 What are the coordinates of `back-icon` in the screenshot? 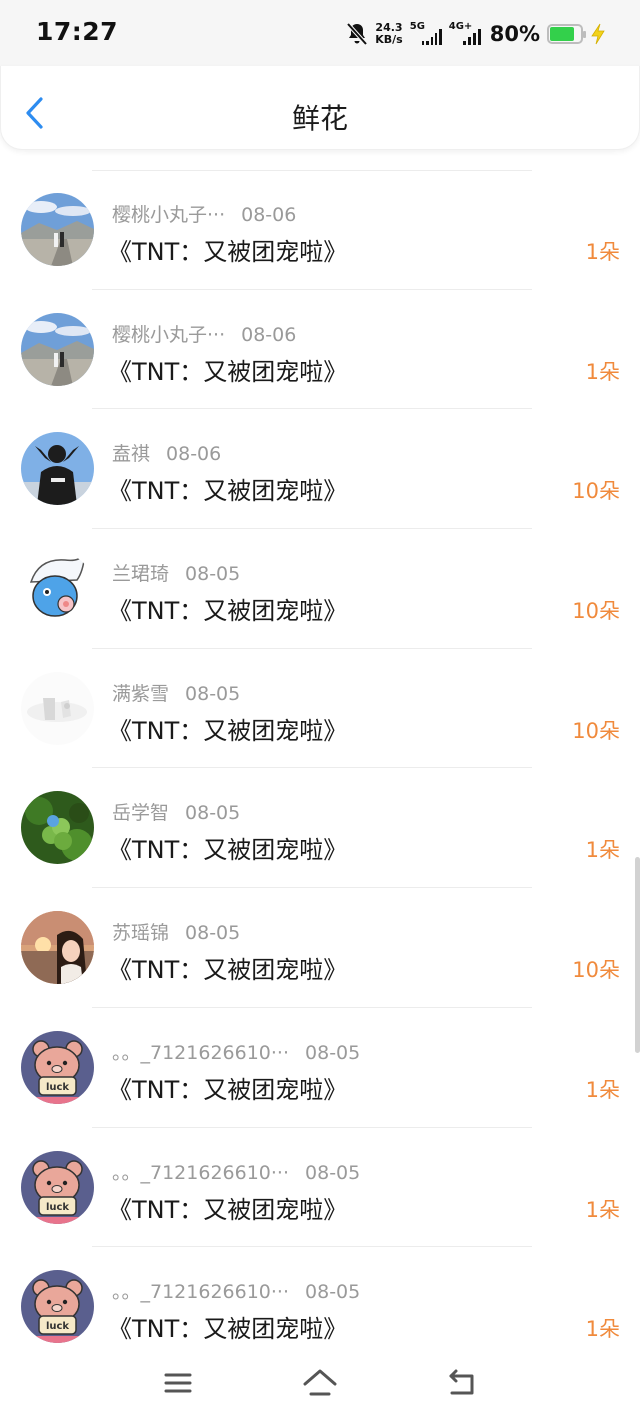 It's located at (461, 1382).